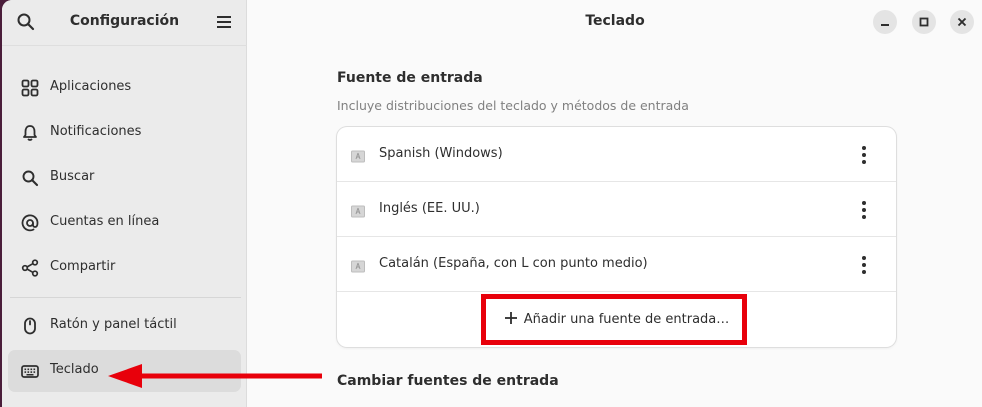 This screenshot has width=982, height=407. Describe the element at coordinates (614, 319) in the screenshot. I see `highlight-box` at that location.